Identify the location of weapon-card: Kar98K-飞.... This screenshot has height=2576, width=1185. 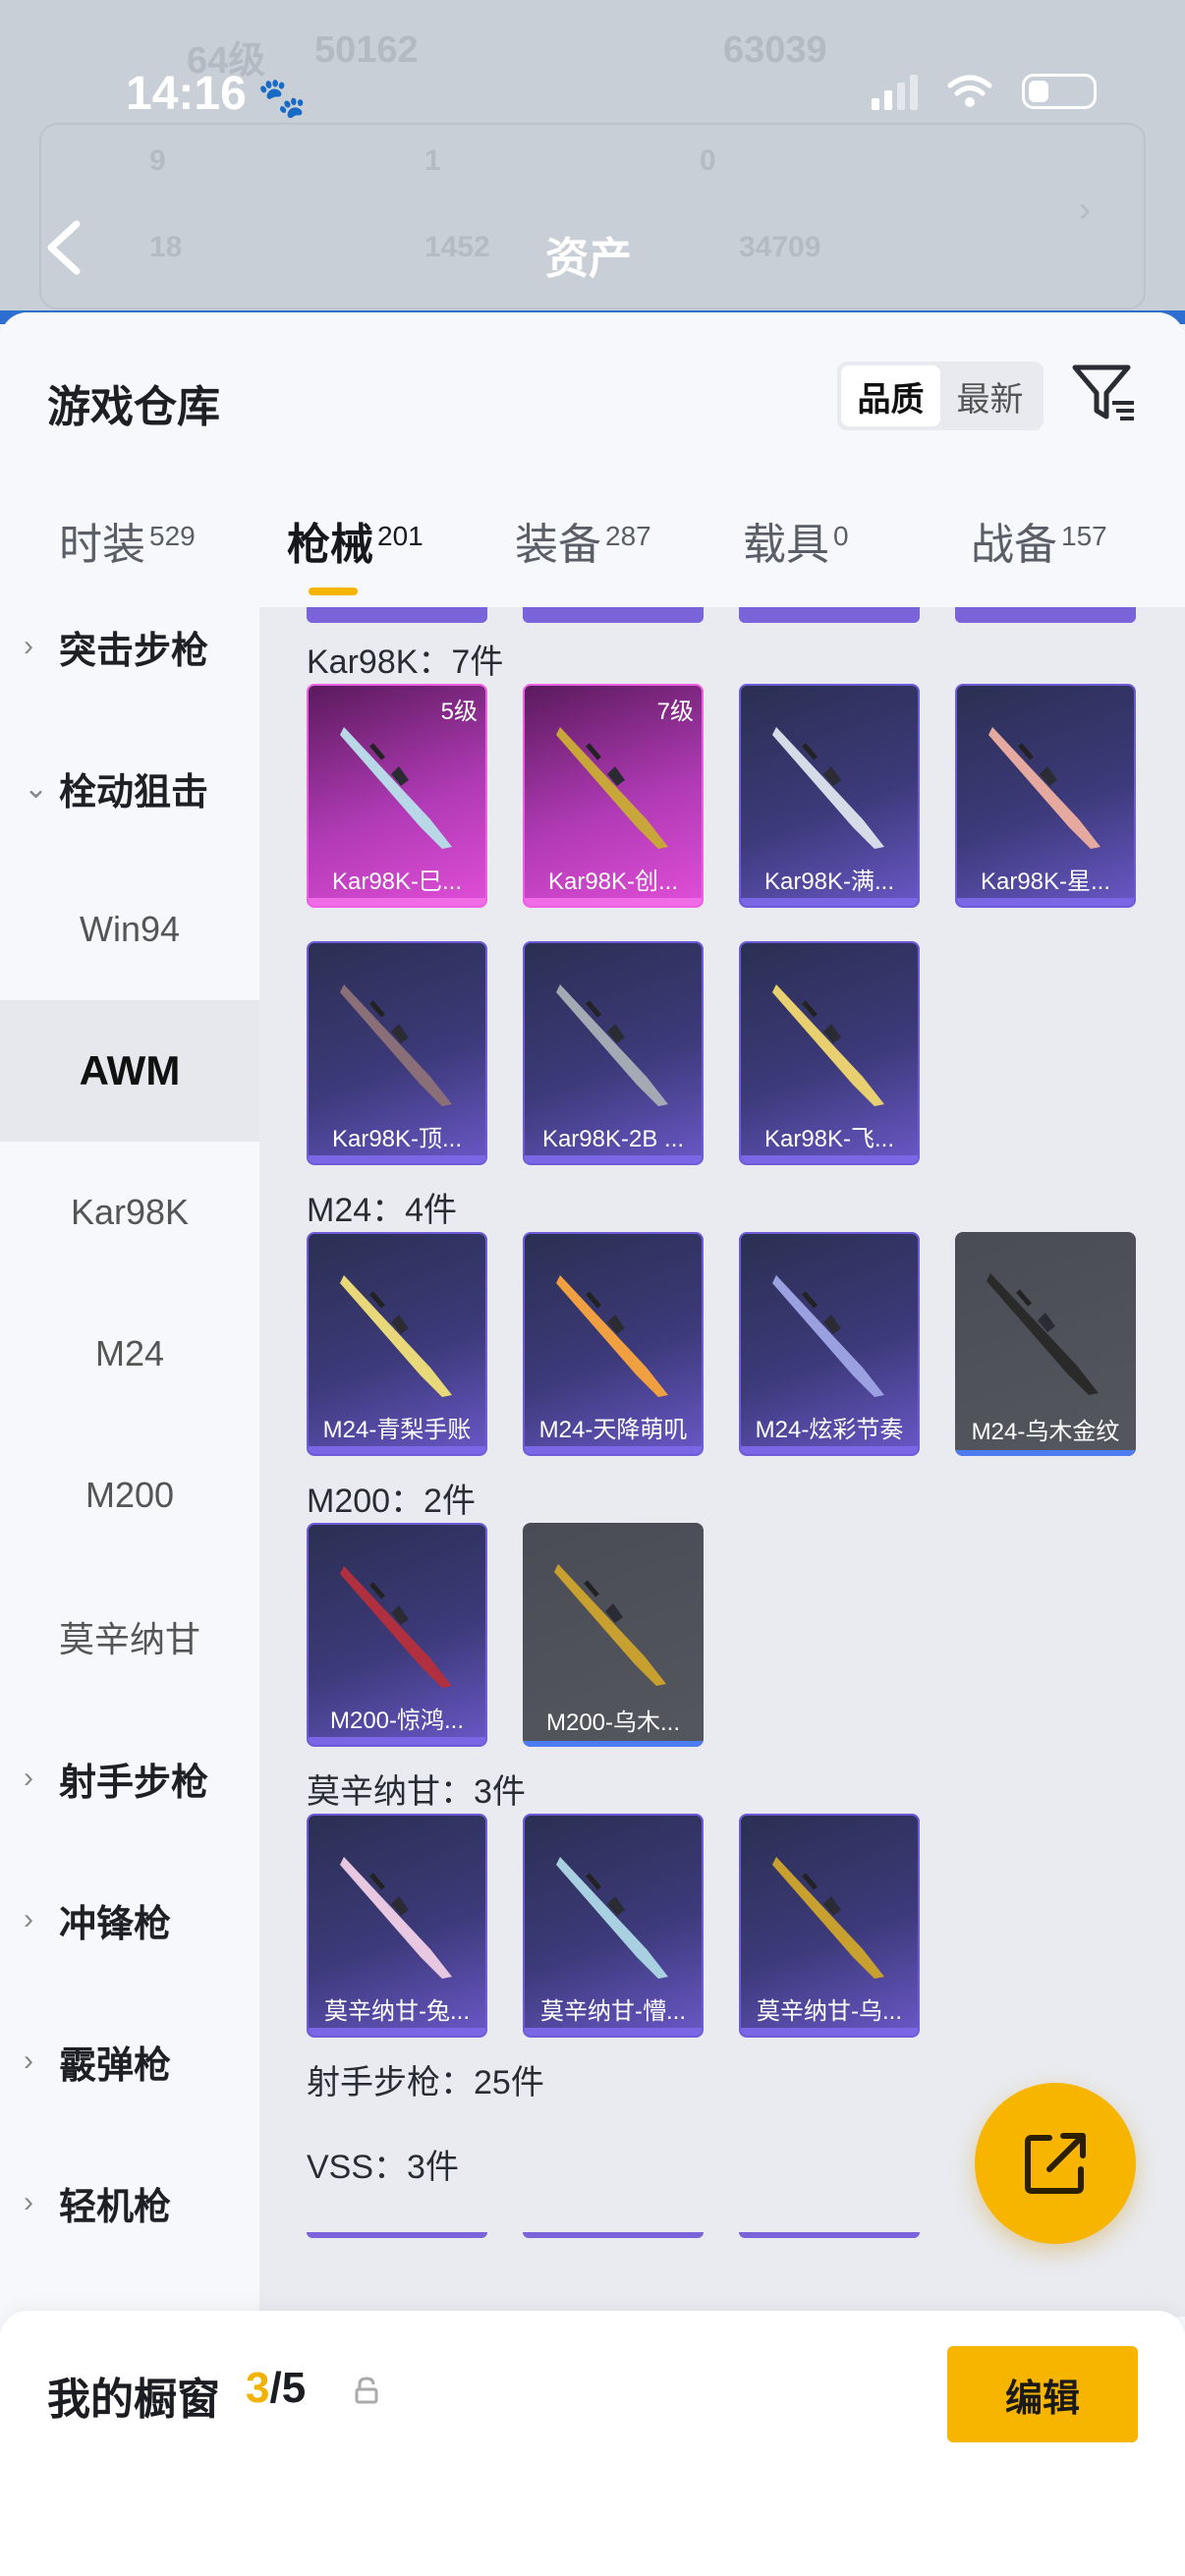
(830, 1053).